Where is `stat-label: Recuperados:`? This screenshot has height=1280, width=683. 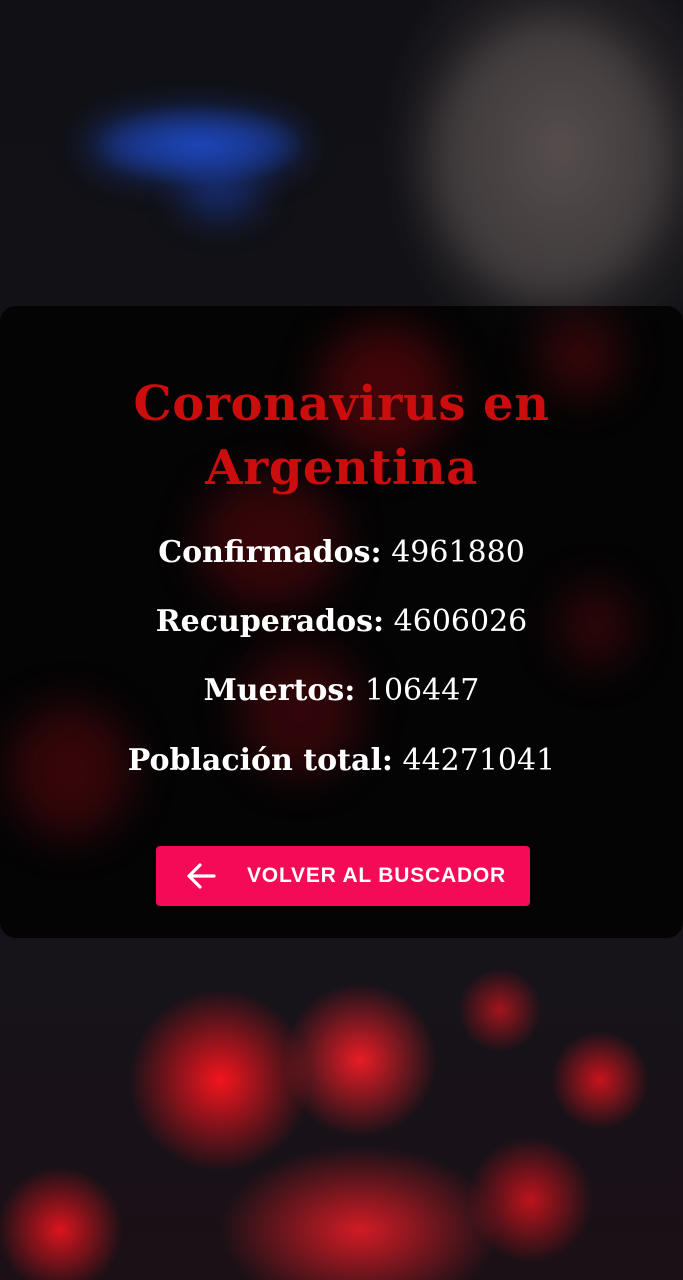 stat-label: Recuperados: is located at coordinates (270, 621).